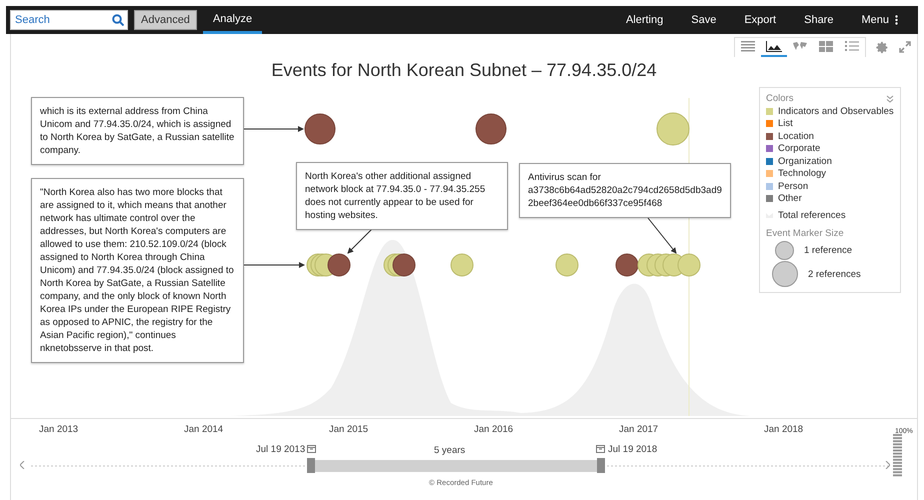 The image size is (924, 500). I want to click on range-end-label: Jul 19 2018, so click(633, 449).